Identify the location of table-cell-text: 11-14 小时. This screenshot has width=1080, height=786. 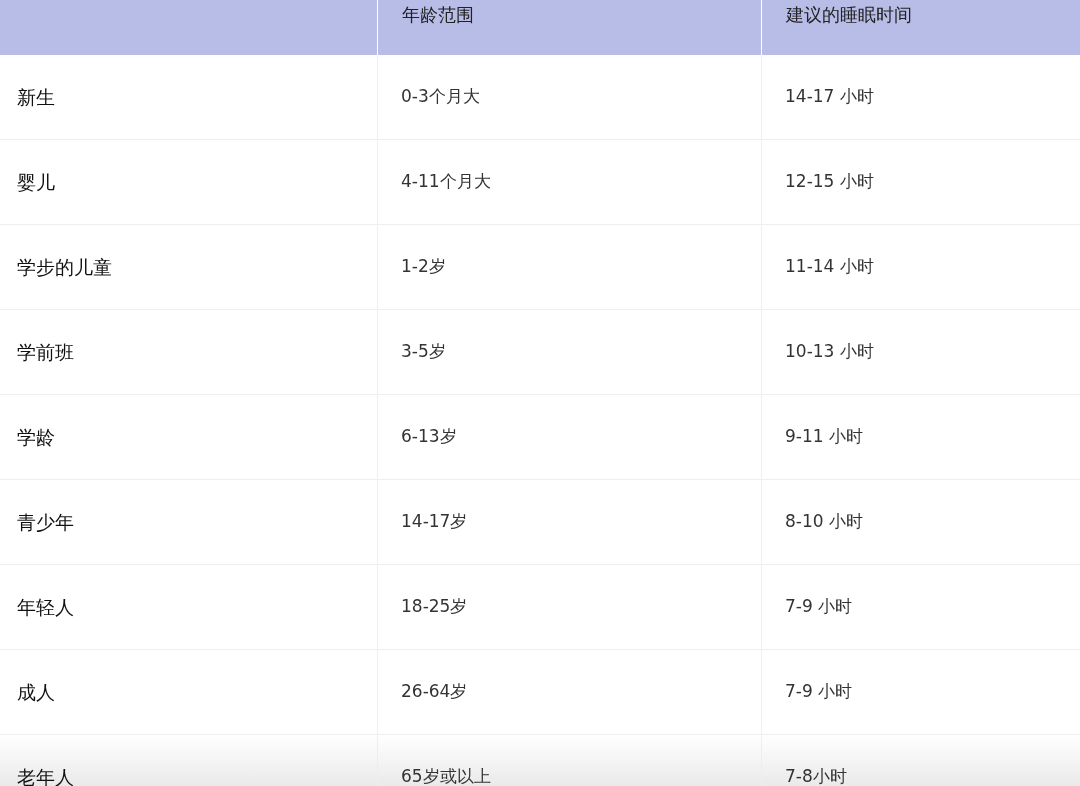
(829, 267).